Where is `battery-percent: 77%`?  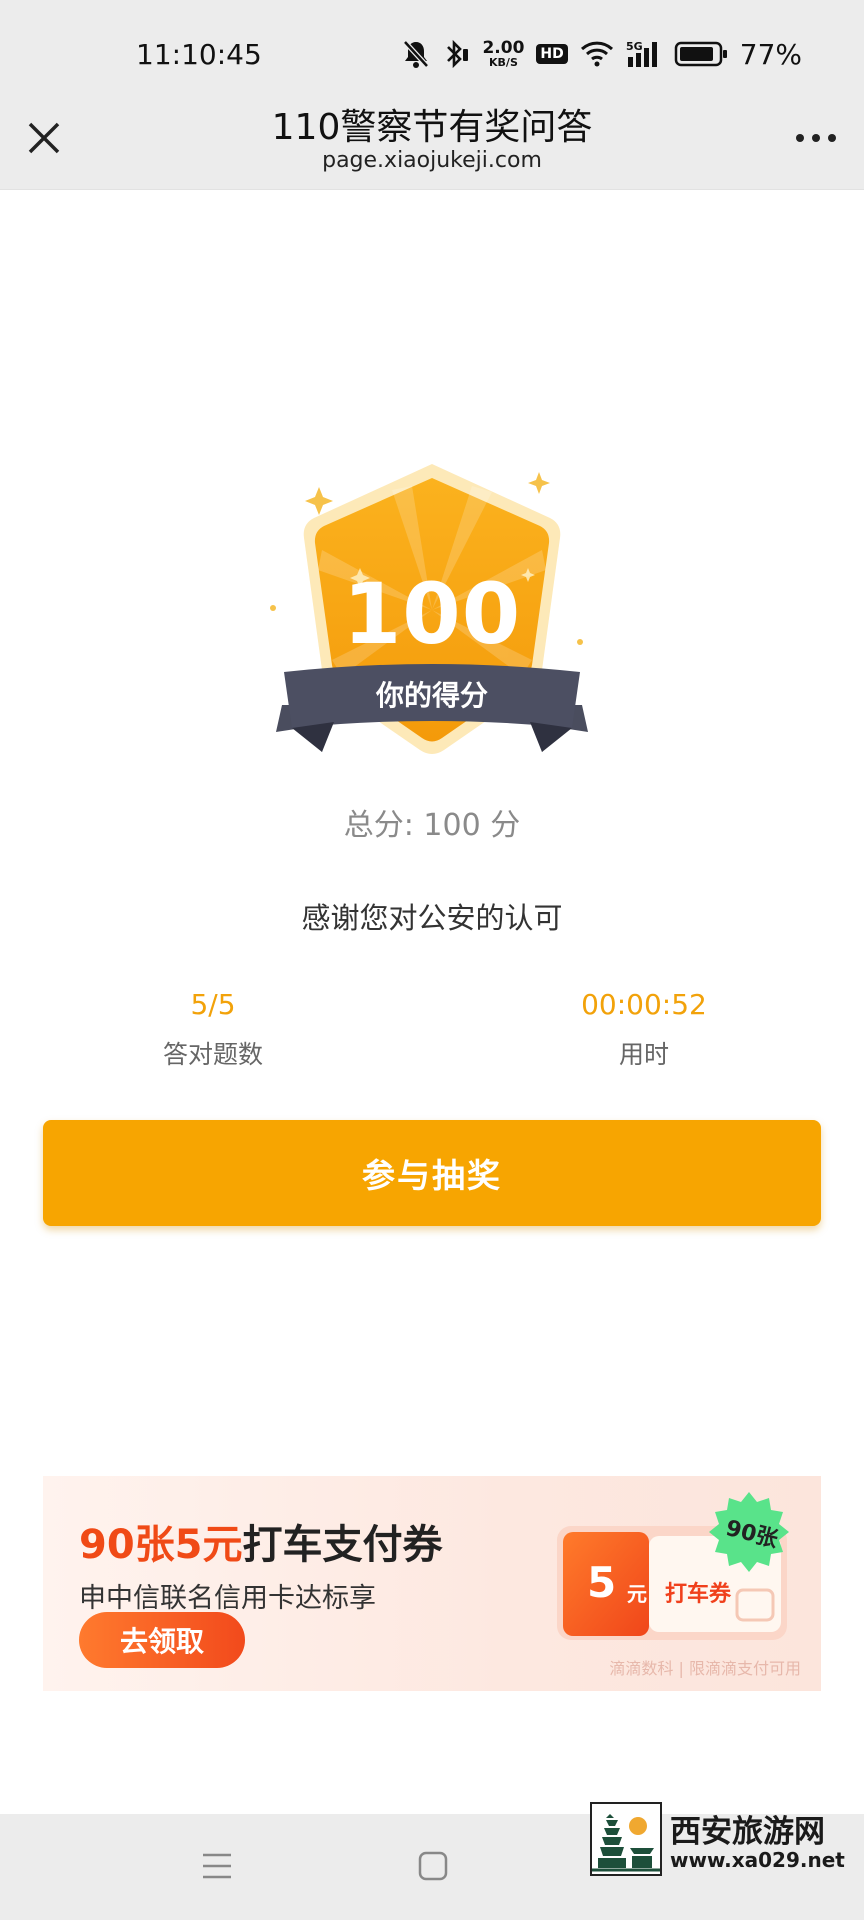 battery-percent: 77% is located at coordinates (770, 54).